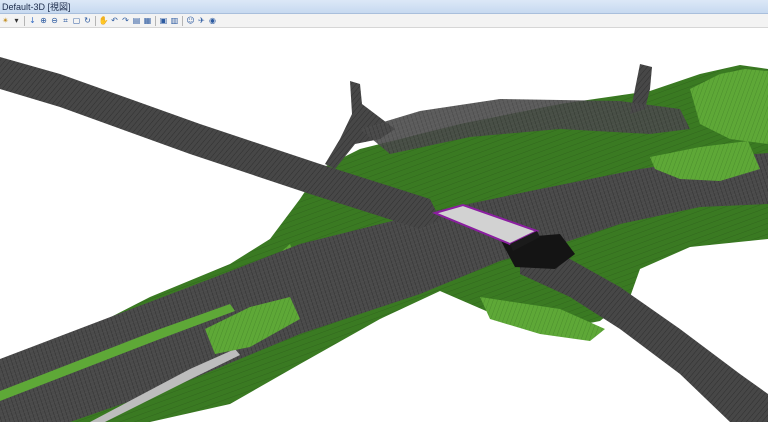 The height and width of the screenshot is (422, 768). What do you see at coordinates (125, 21) in the screenshot?
I see `view-next-icon: ↷` at bounding box center [125, 21].